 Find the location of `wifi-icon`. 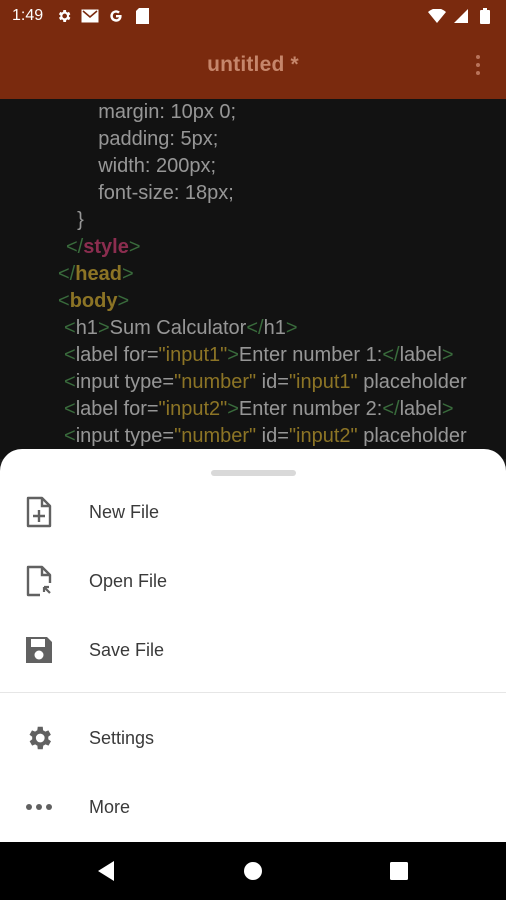

wifi-icon is located at coordinates (437, 16).